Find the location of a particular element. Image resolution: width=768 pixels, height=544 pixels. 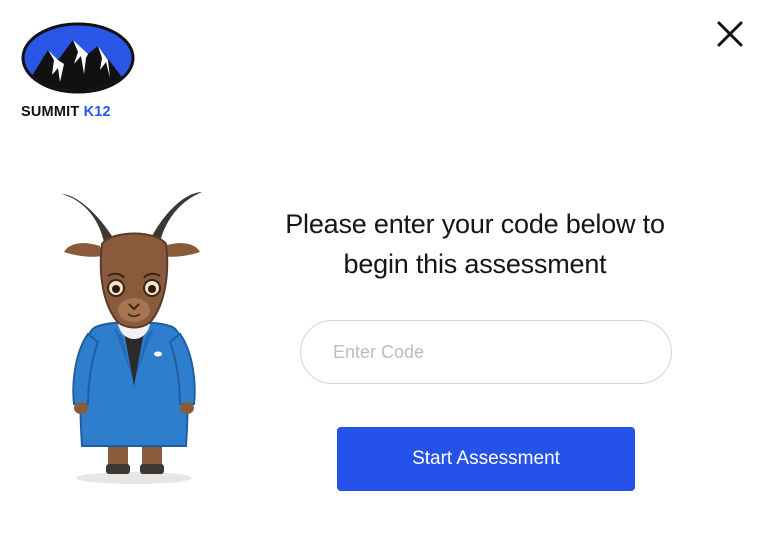

brand-name-part1: SUMMIT is located at coordinates (50, 112).